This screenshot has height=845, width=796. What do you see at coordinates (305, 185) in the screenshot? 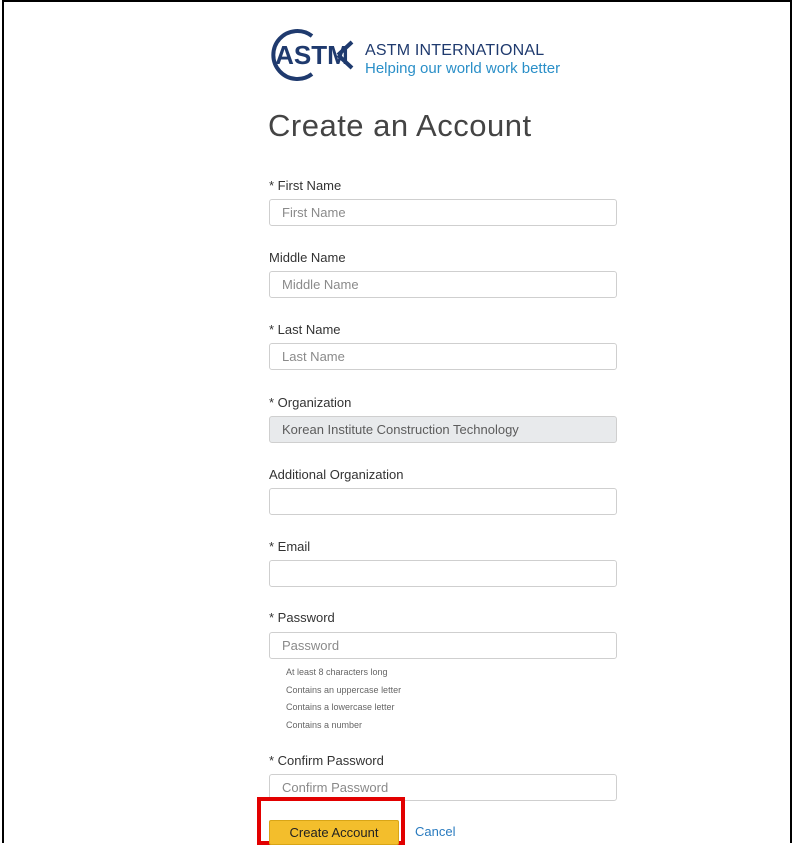
I see `first-name-label: * First Name` at bounding box center [305, 185].